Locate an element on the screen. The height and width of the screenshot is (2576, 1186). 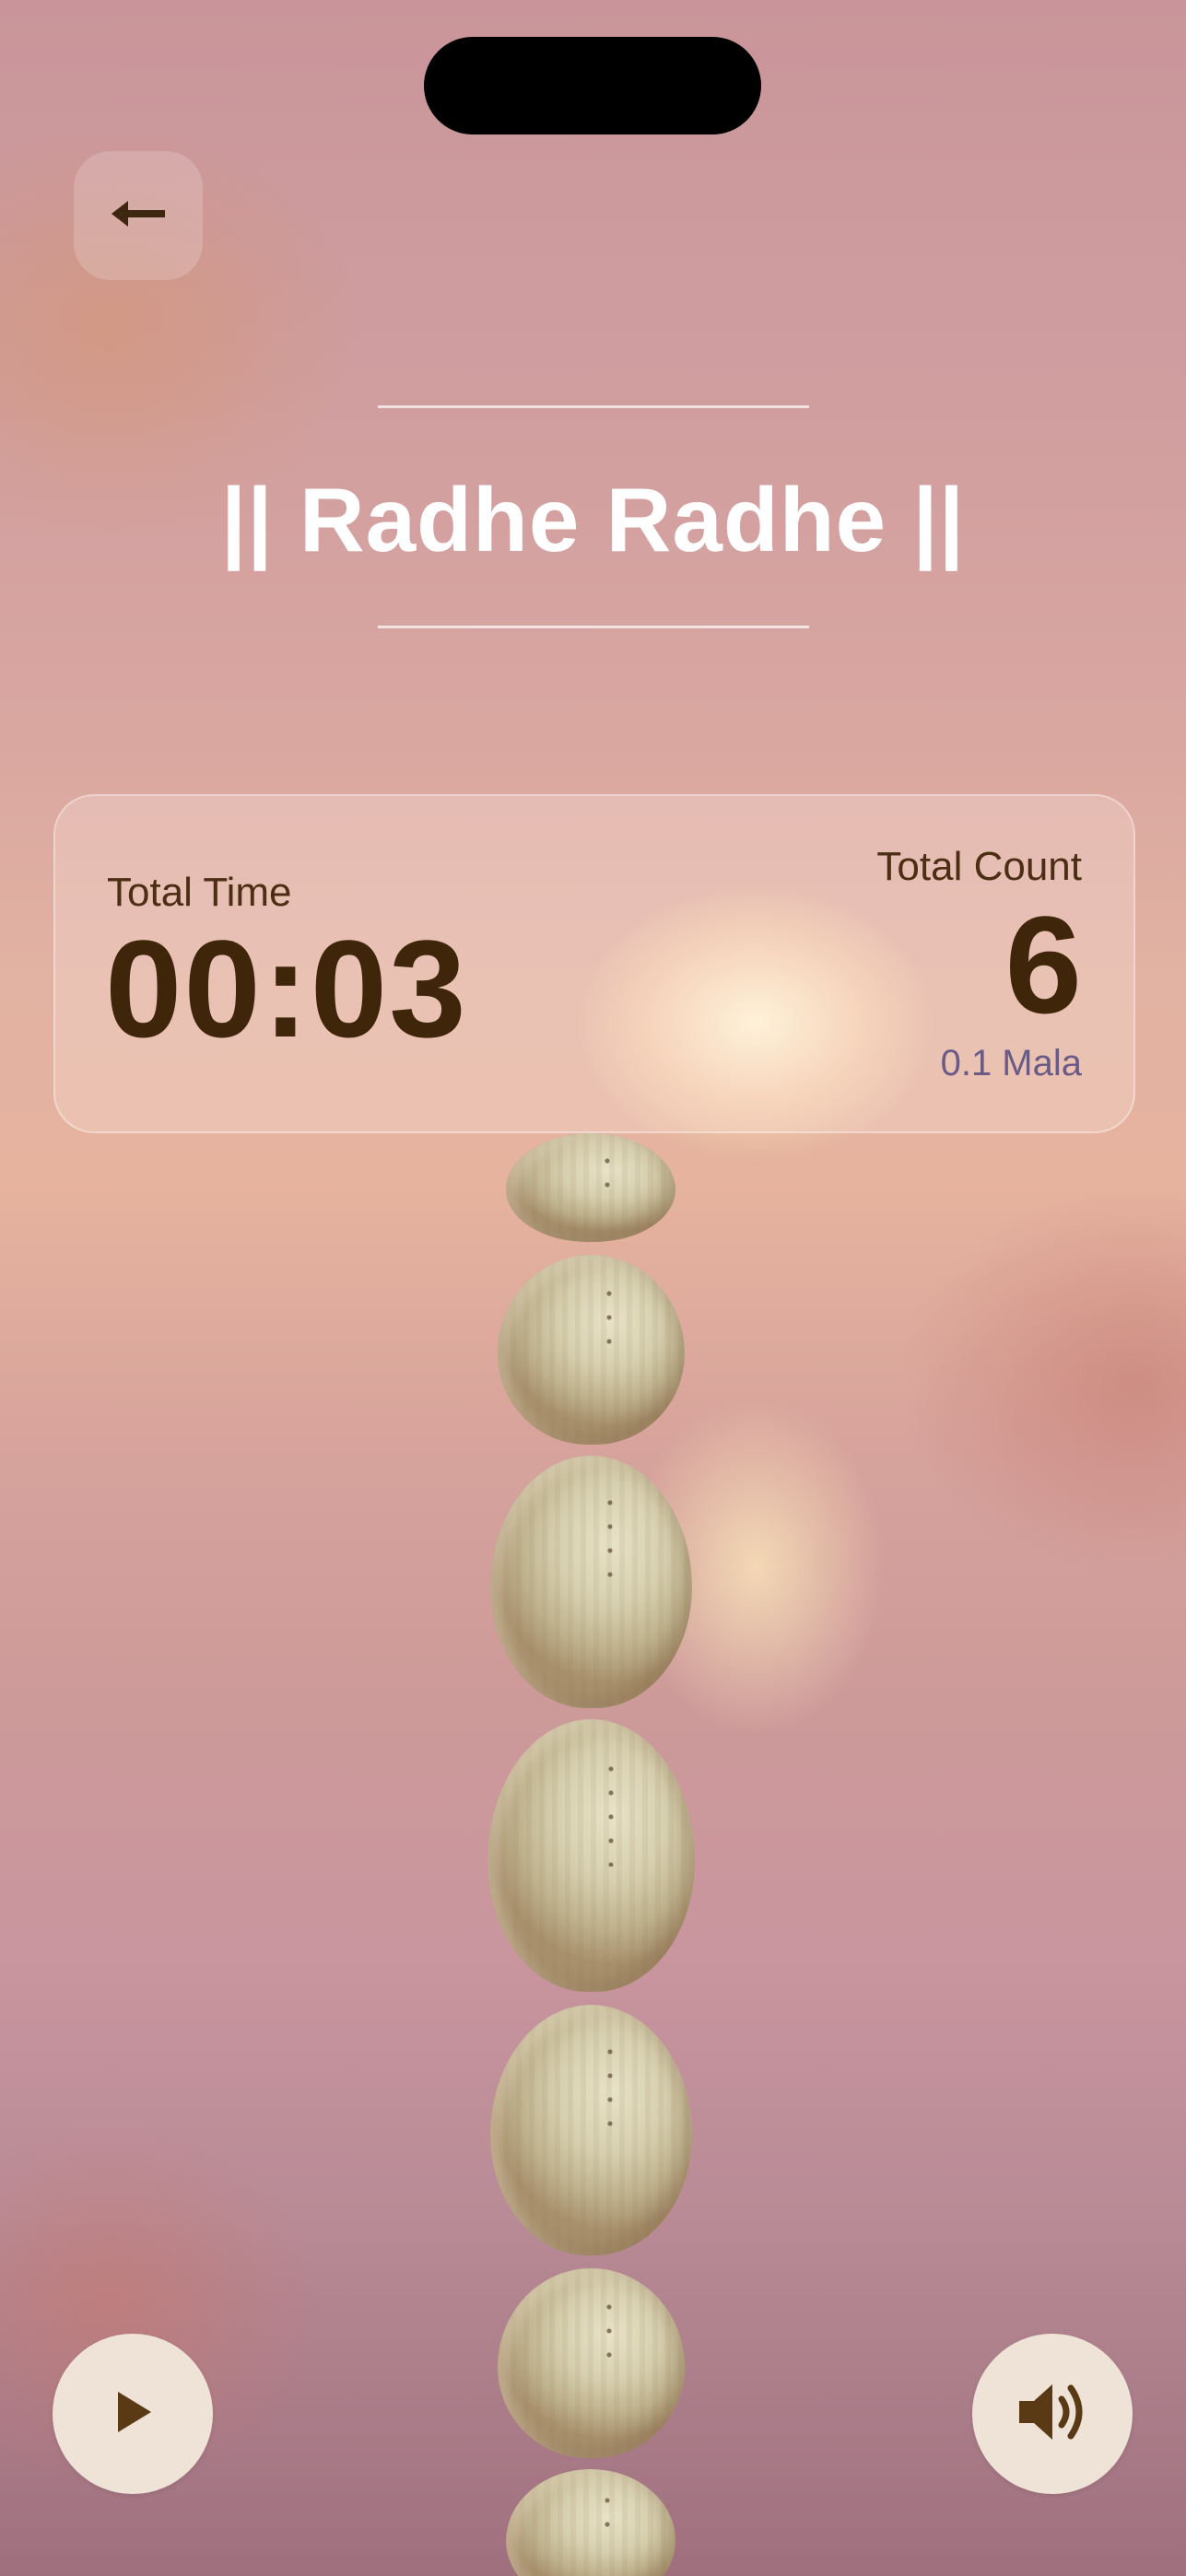
total-count-value: 6 is located at coordinates (1043, 964).